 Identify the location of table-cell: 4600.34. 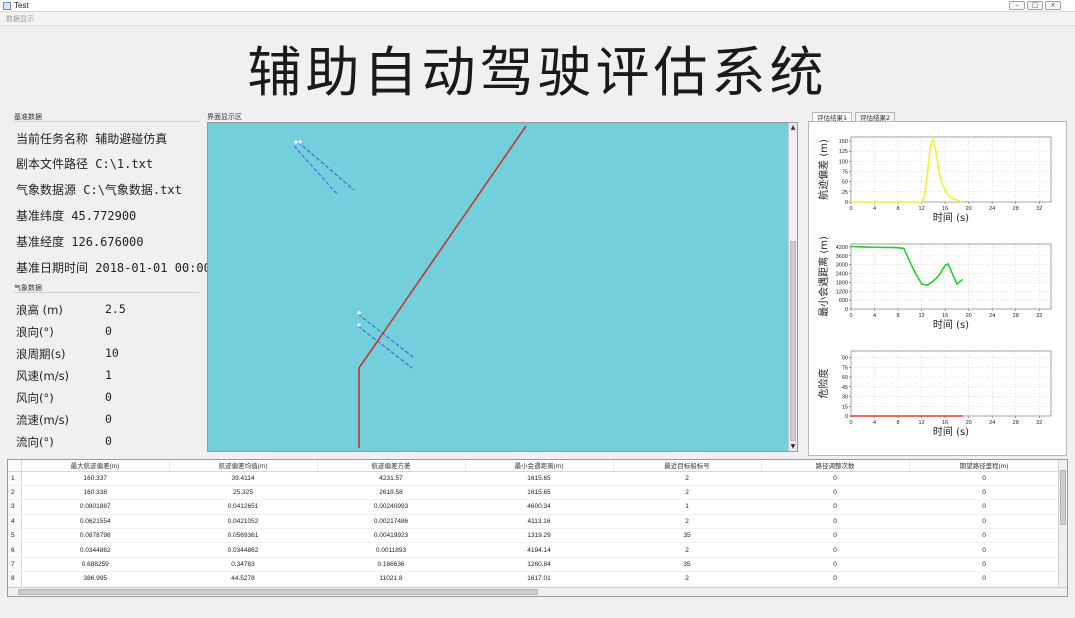
(539, 507).